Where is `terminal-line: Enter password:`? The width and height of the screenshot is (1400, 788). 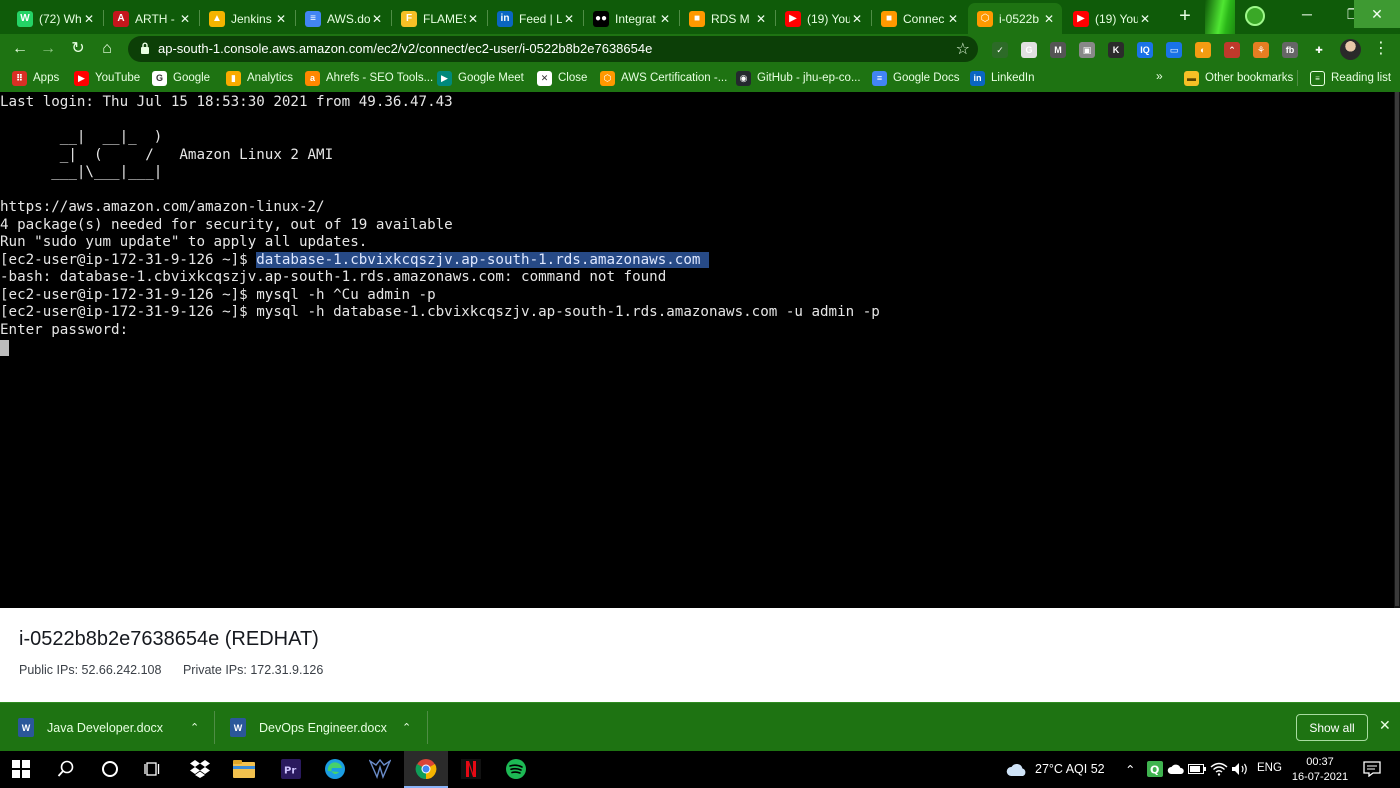 terminal-line: Enter password: is located at coordinates (440, 331).